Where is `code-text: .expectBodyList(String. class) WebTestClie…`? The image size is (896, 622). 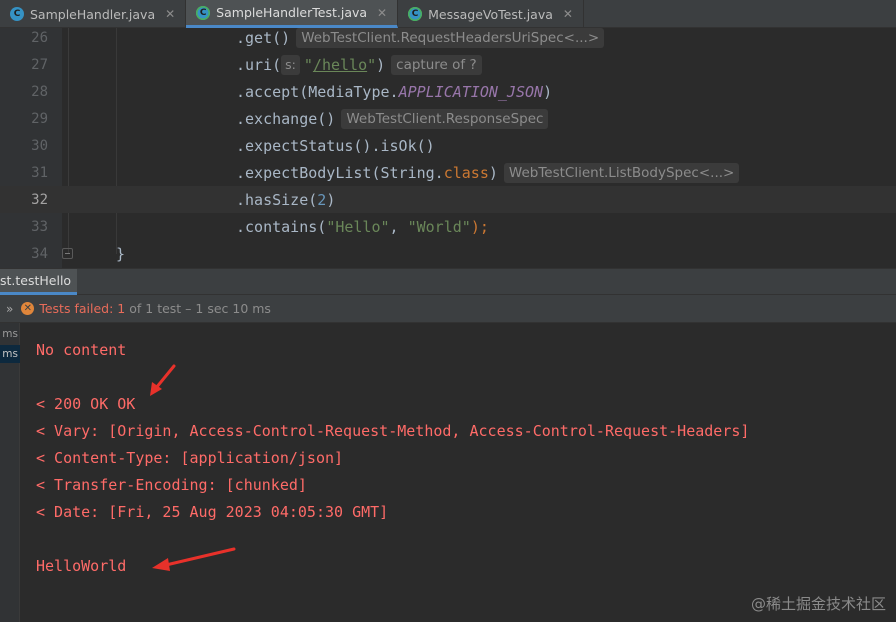
code-text: .expectBodyList(String. class) WebTestClie… is located at coordinates (488, 172).